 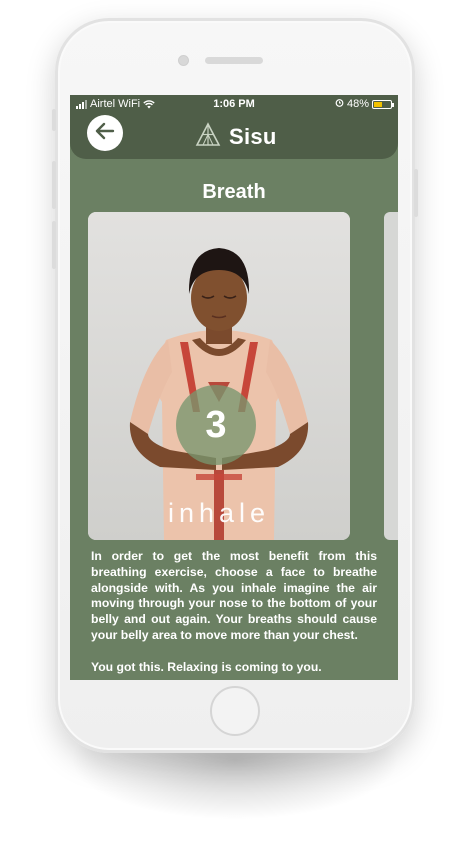 I want to click on instructions-paragraph: You got this. Relaxing is coming to you., so click(x=206, y=666).